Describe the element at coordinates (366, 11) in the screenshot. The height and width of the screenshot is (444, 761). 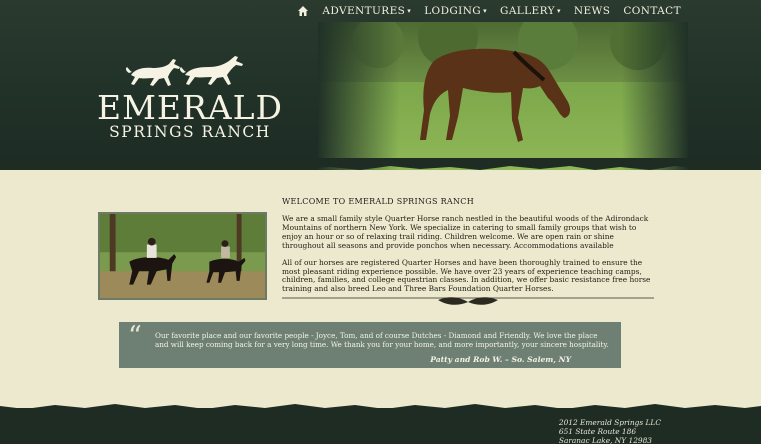
I see `nav-adventures: ADVENTURES ▾` at that location.